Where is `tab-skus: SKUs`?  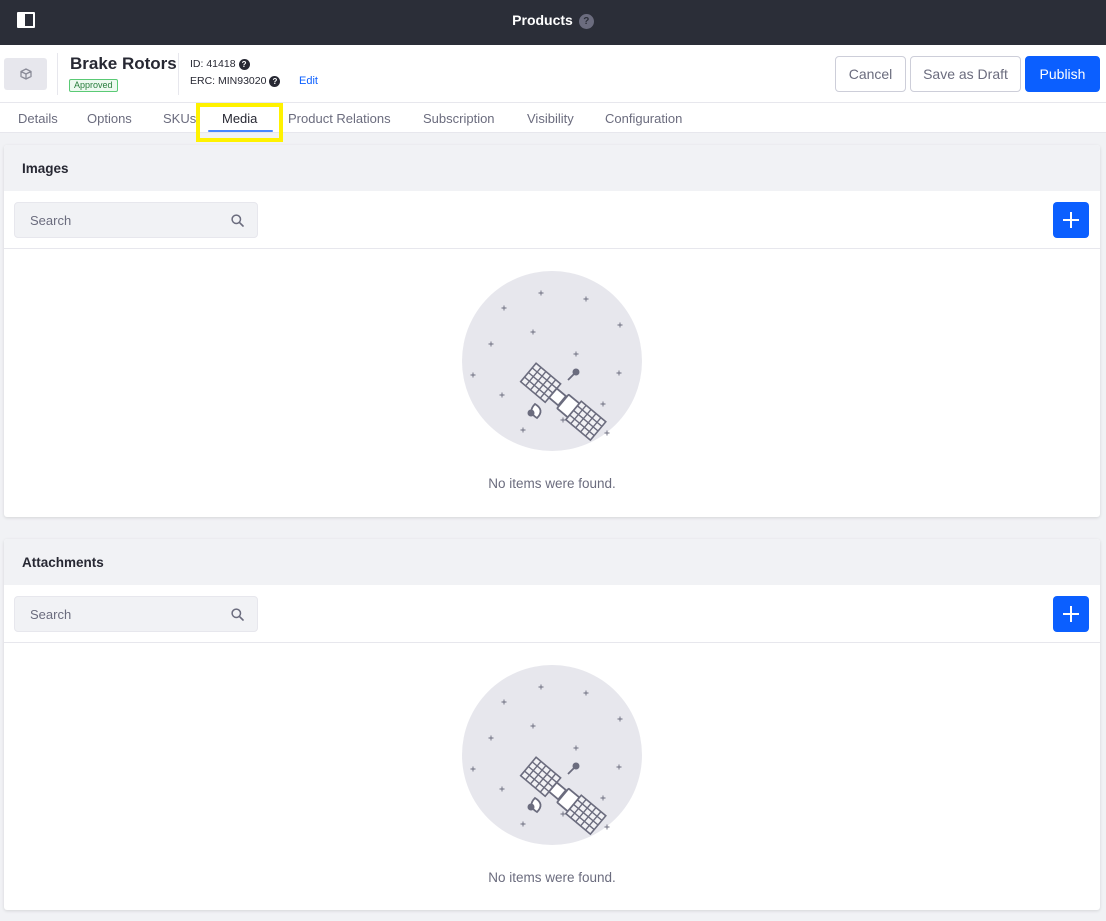 tab-skus: SKUs is located at coordinates (179, 118).